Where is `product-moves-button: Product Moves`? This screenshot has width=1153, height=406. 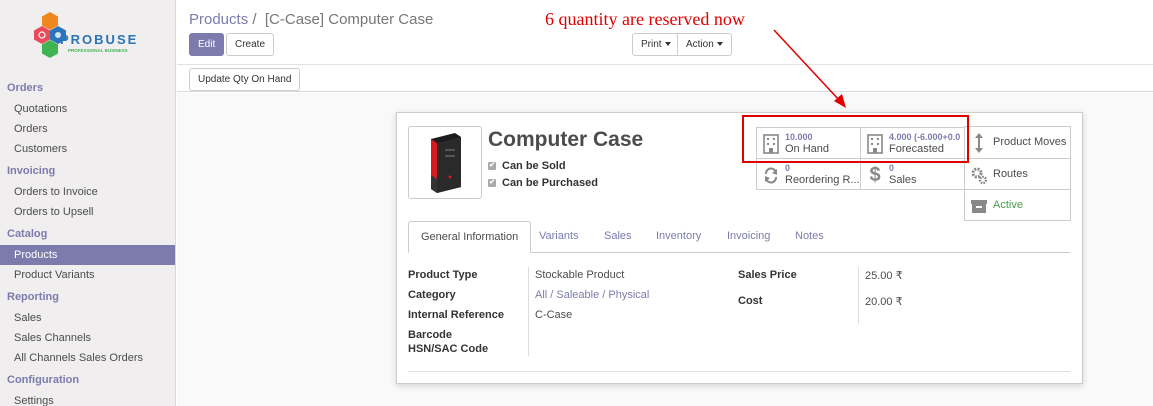
product-moves-button: Product Moves is located at coordinates (1017, 142).